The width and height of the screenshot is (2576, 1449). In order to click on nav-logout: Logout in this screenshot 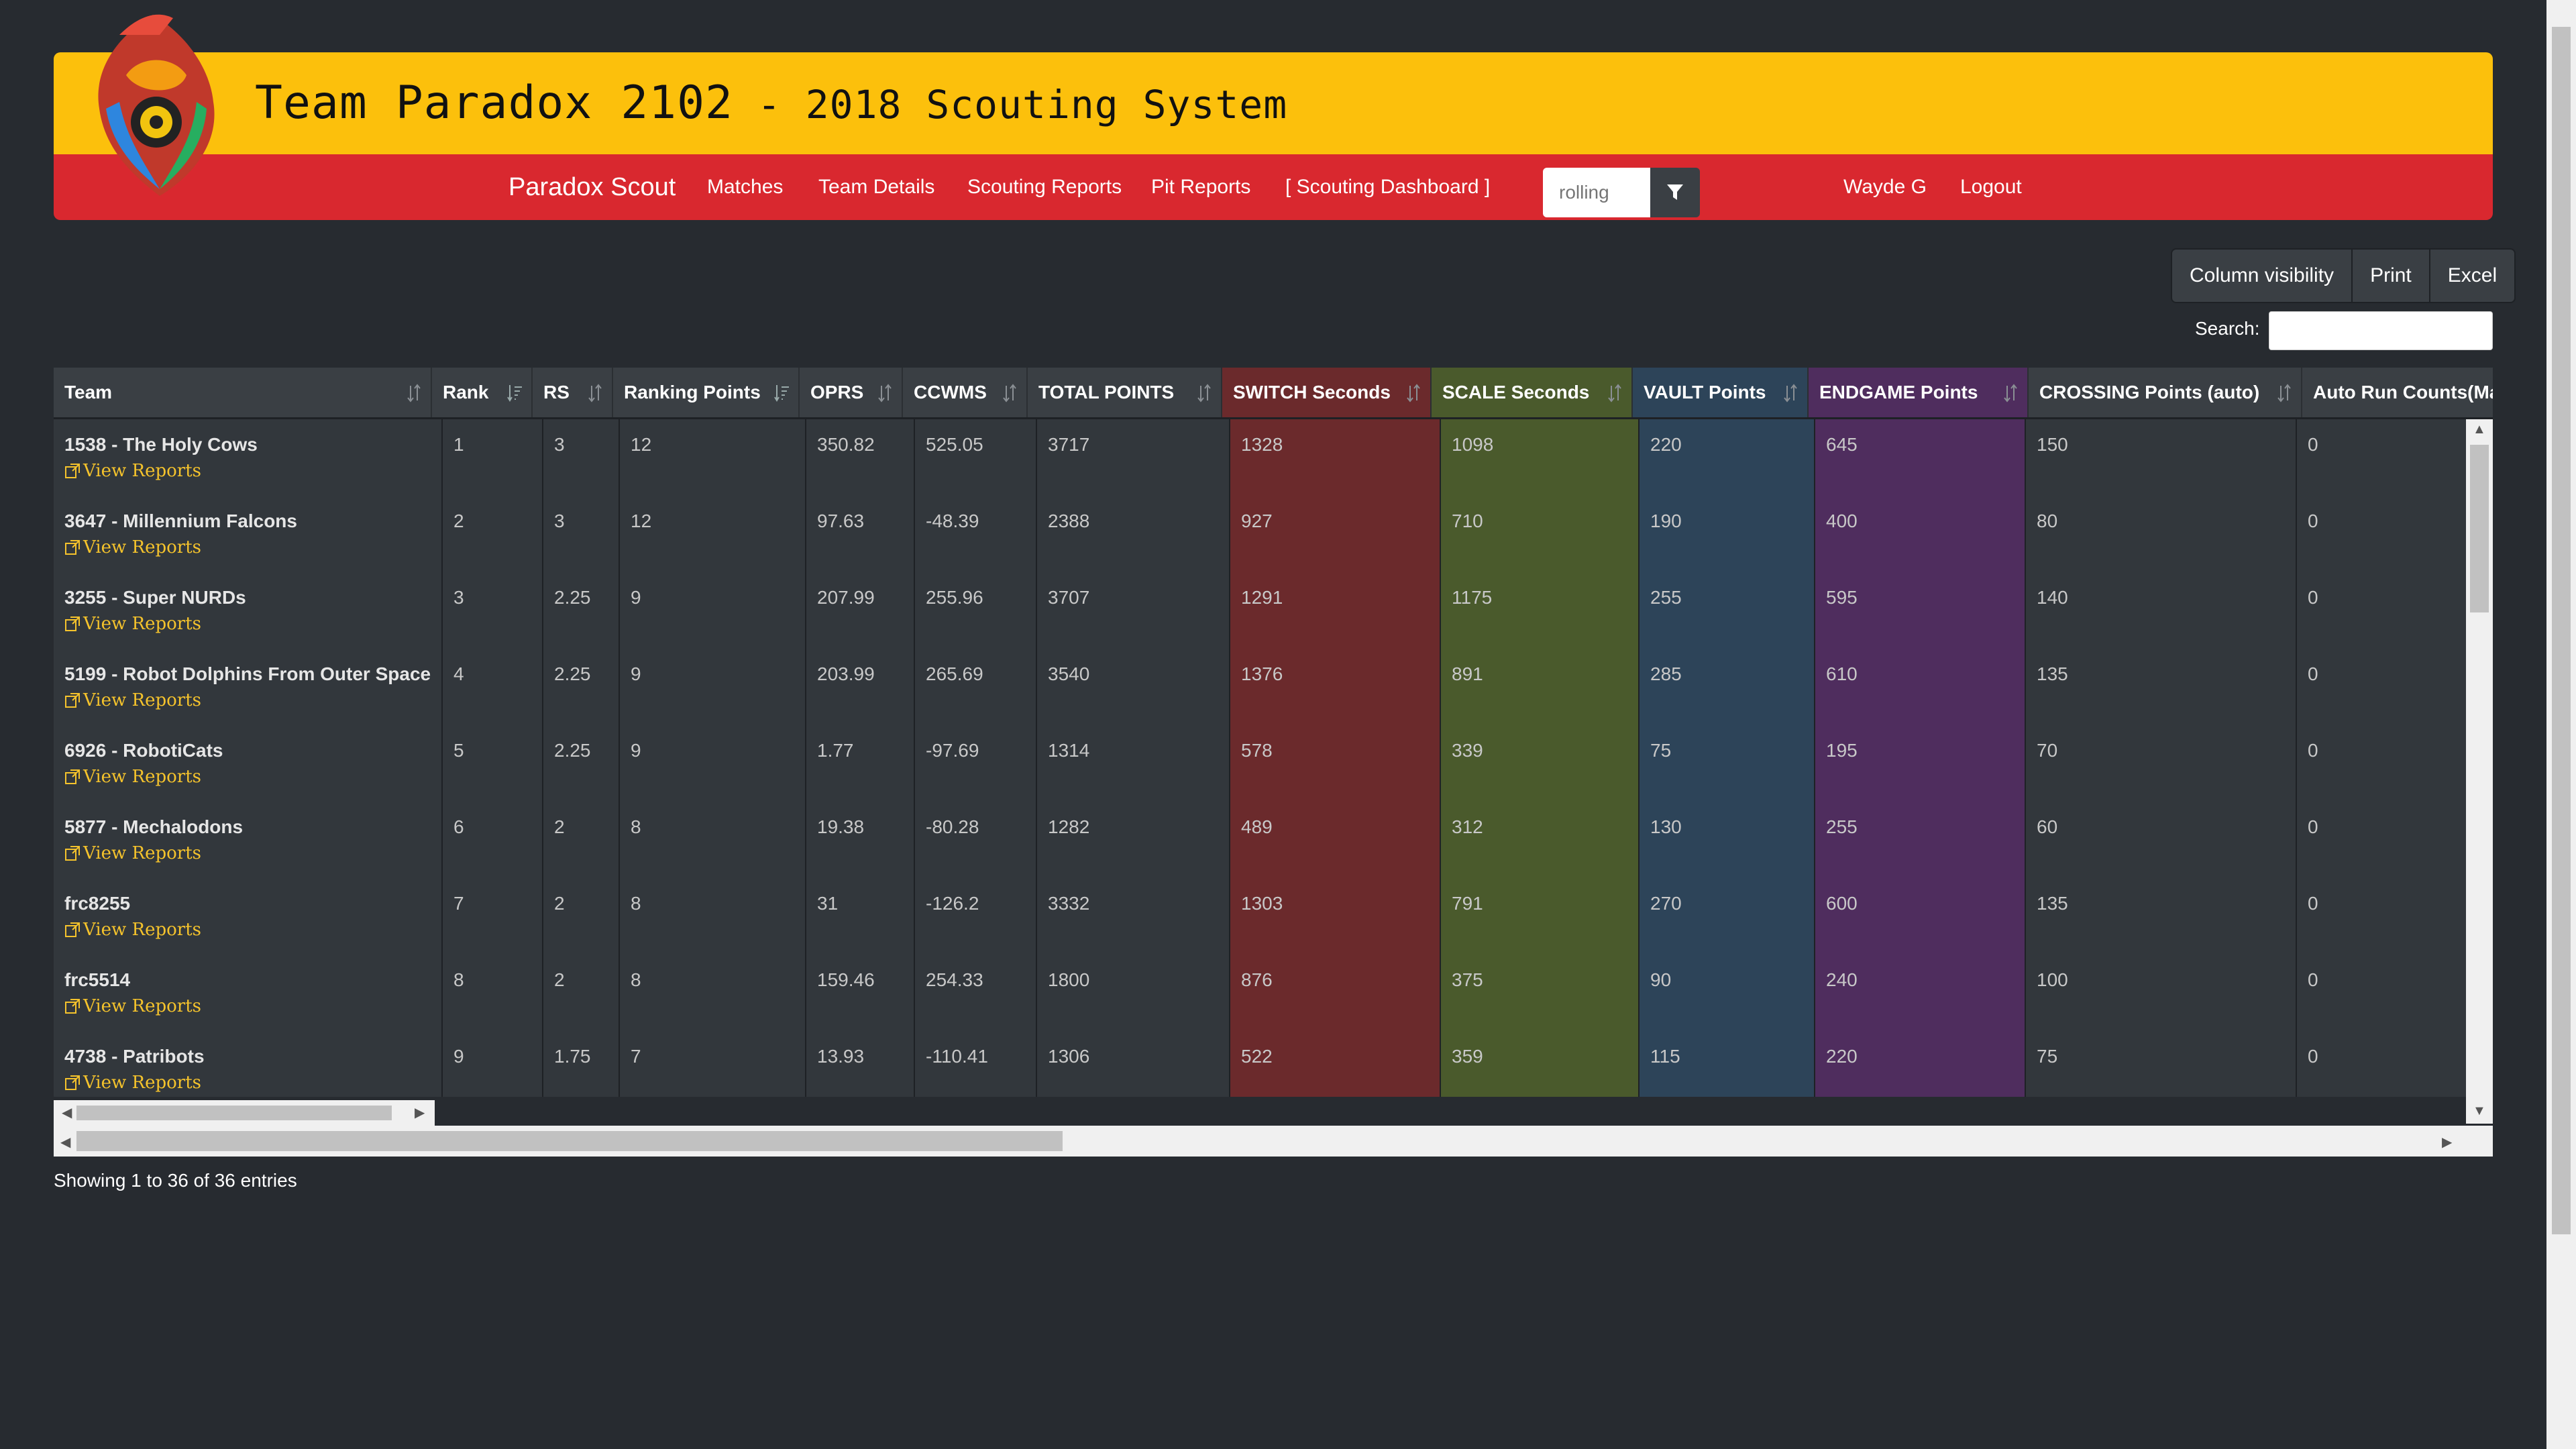, I will do `click(1991, 187)`.